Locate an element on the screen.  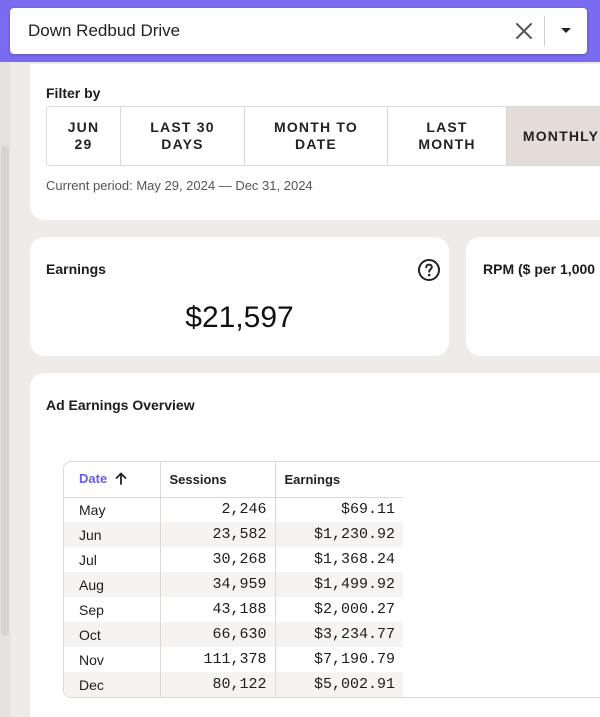
filter-button-month-to-date: MONTH TO DATE is located at coordinates (316, 136).